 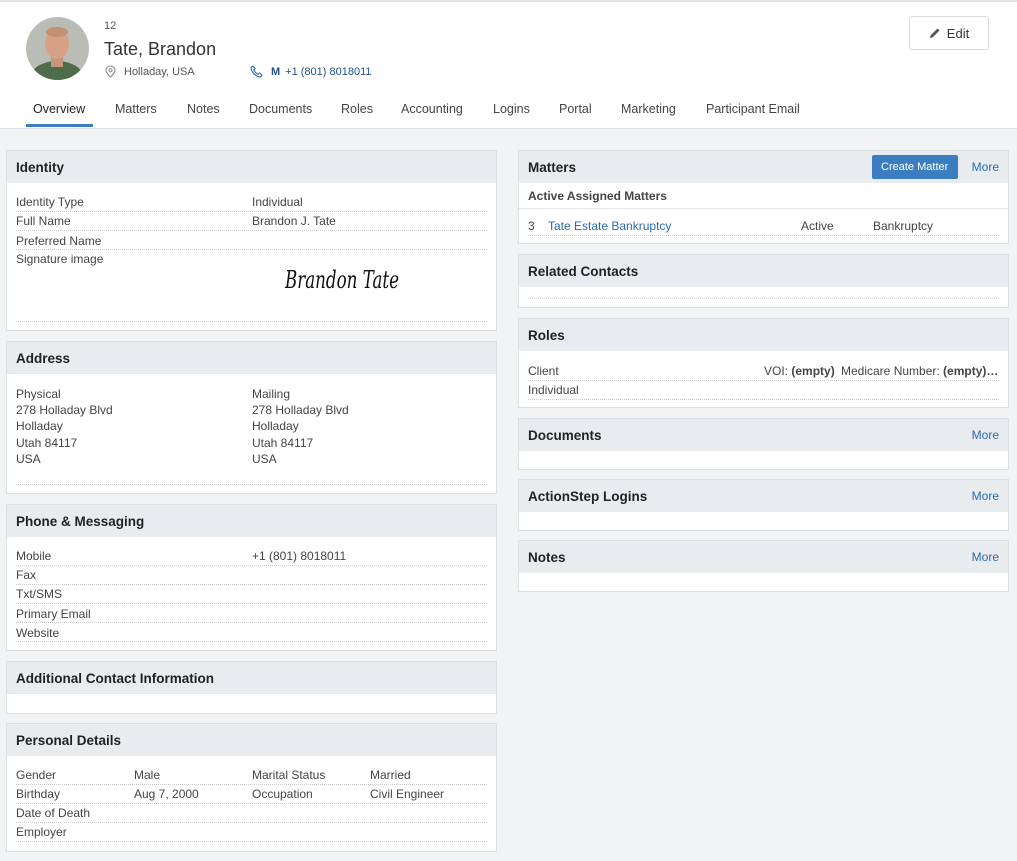 I want to click on location-text: Holladay, USA, so click(x=159, y=71).